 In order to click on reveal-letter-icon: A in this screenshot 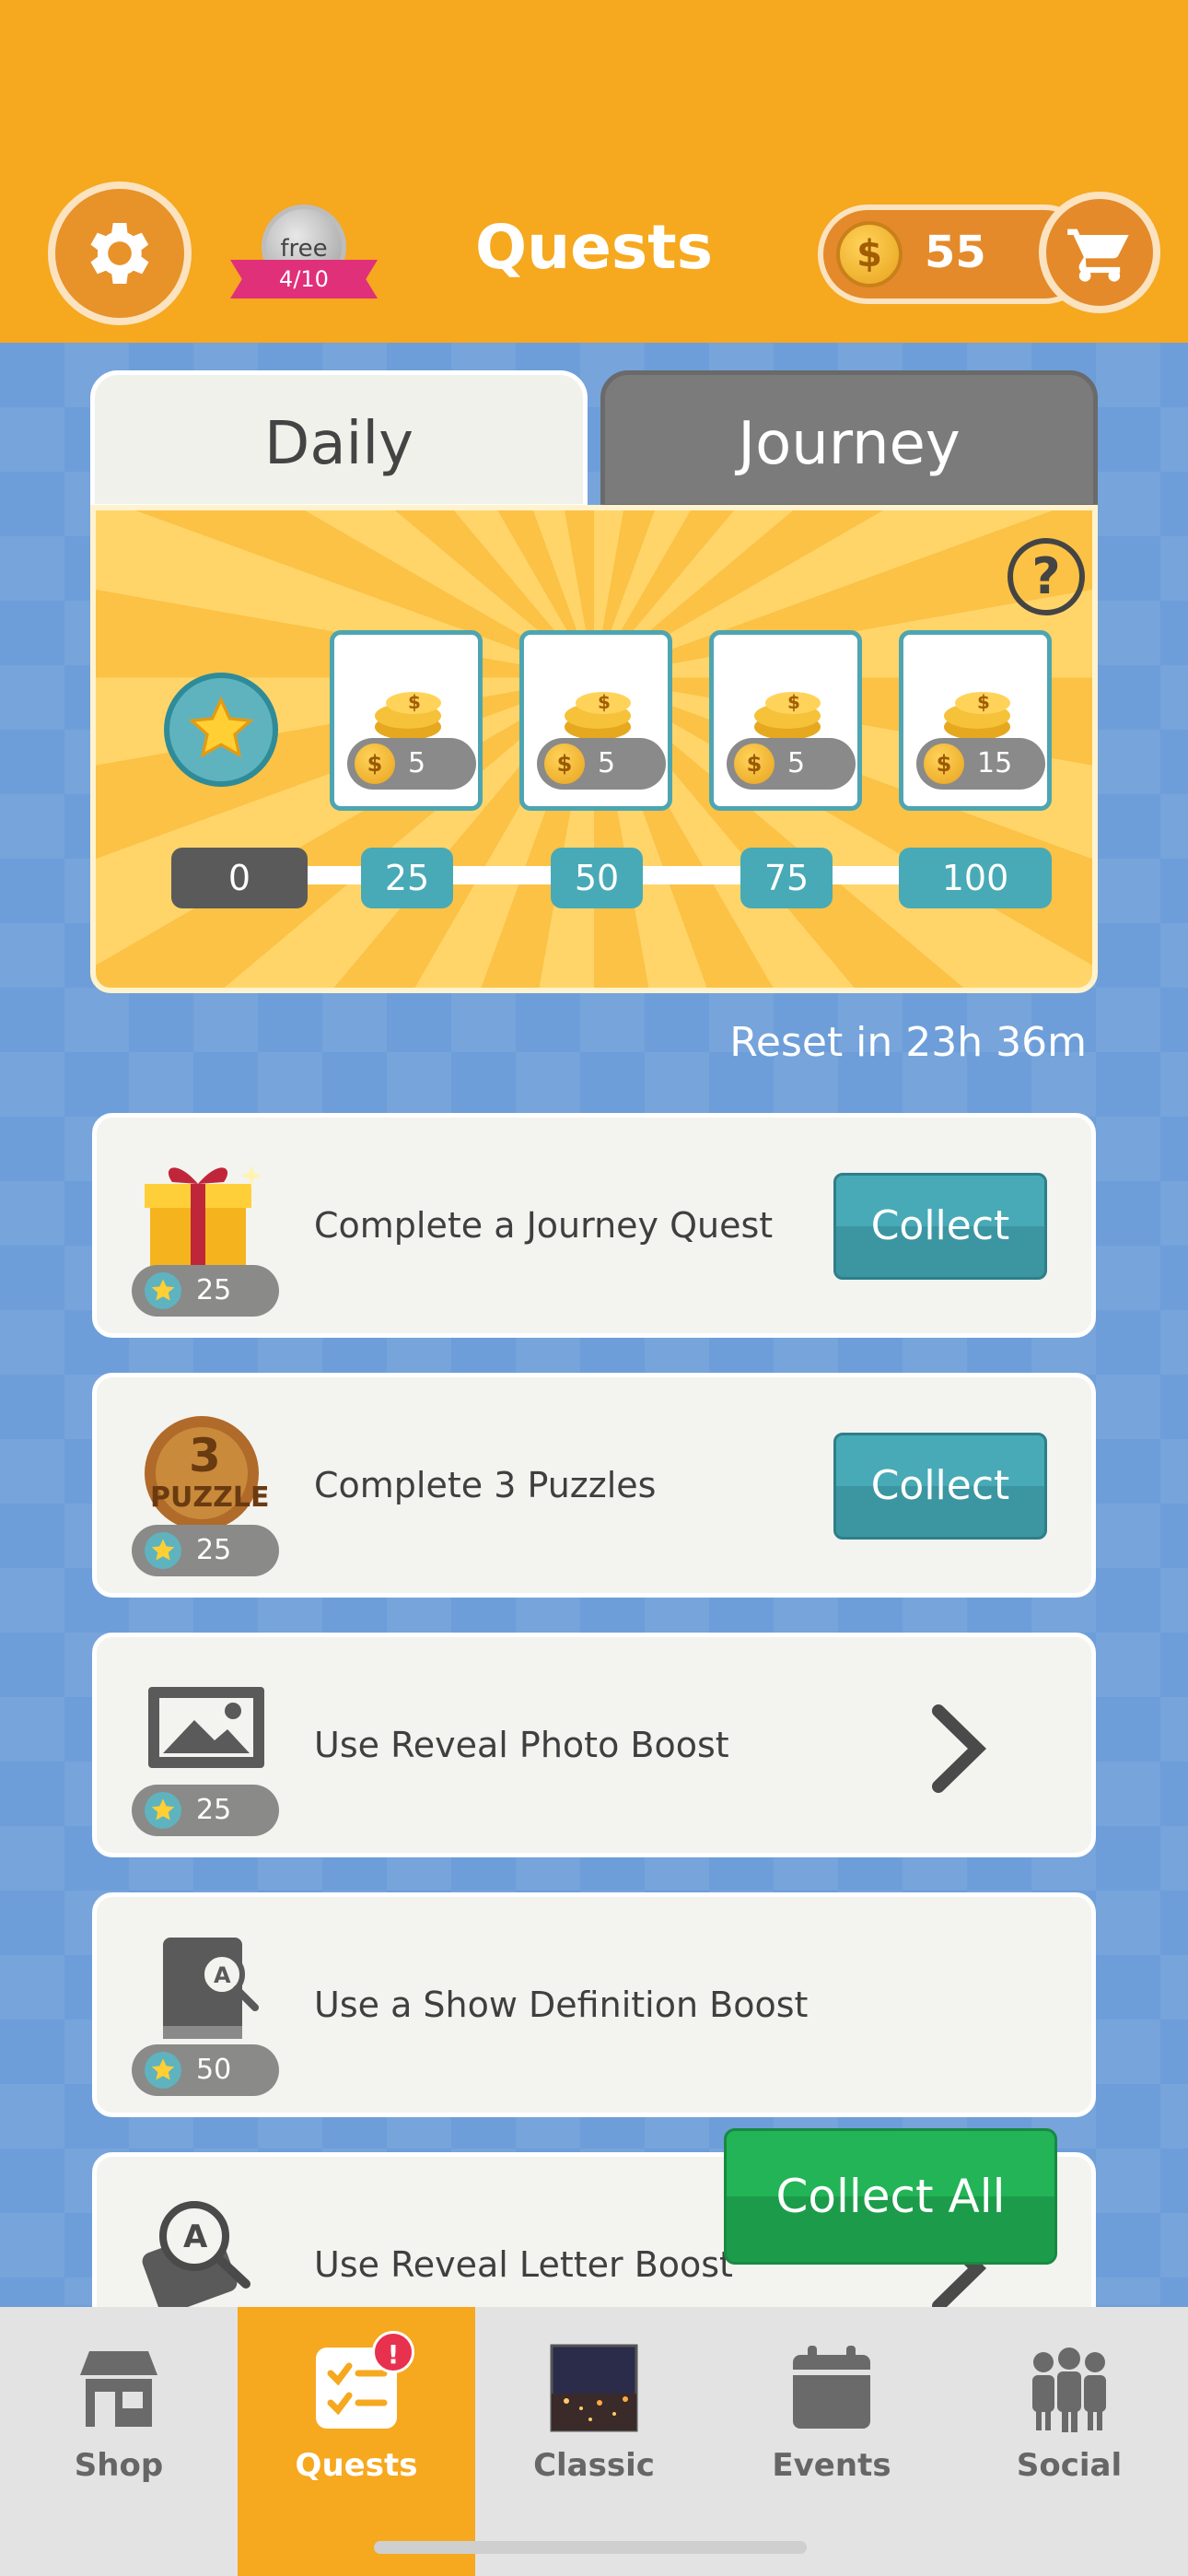, I will do `click(196, 2257)`.